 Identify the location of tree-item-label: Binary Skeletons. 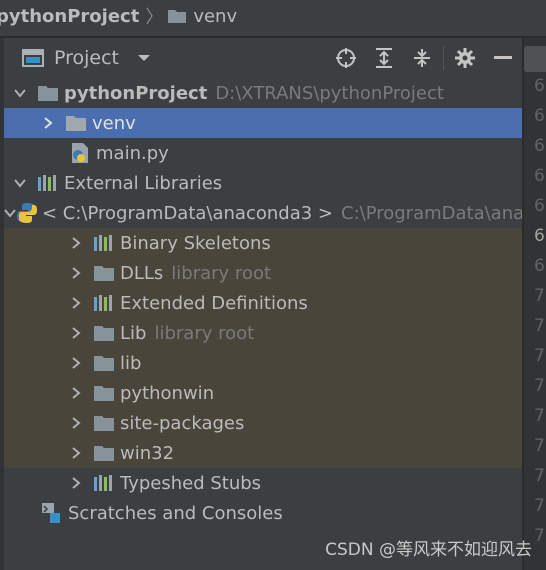
(195, 243).